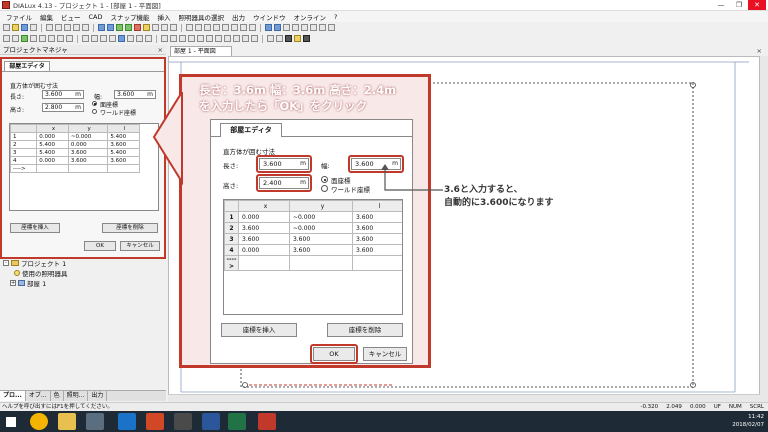  Describe the element at coordinates (245, 38) in the screenshot. I see `isoline-icon` at that location.